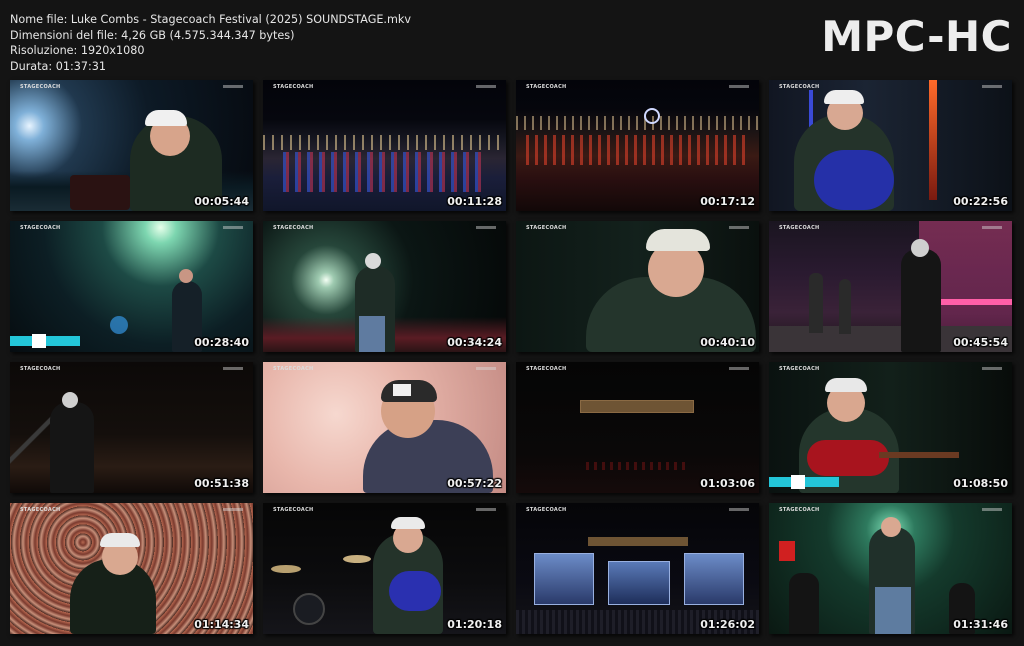 This screenshot has width=1024, height=646. Describe the element at coordinates (637, 427) in the screenshot. I see `thumbnail: STAGECOACH 01:03:06` at that location.